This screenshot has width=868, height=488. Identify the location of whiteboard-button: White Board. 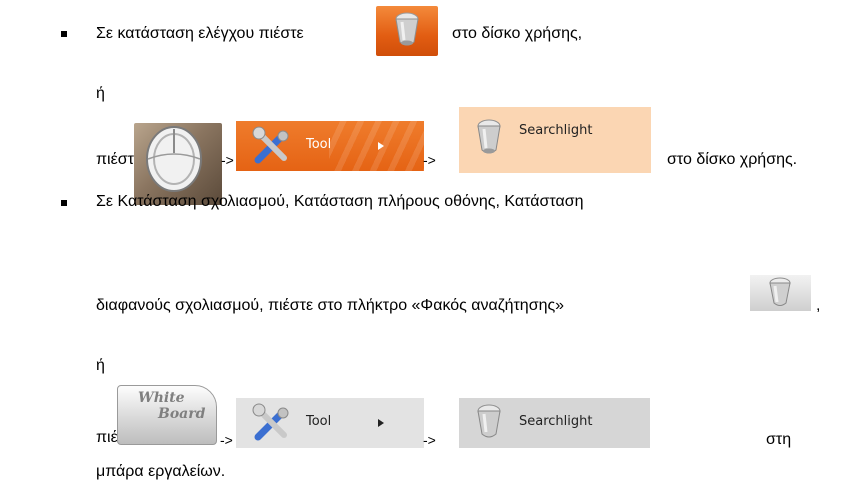
(167, 415).